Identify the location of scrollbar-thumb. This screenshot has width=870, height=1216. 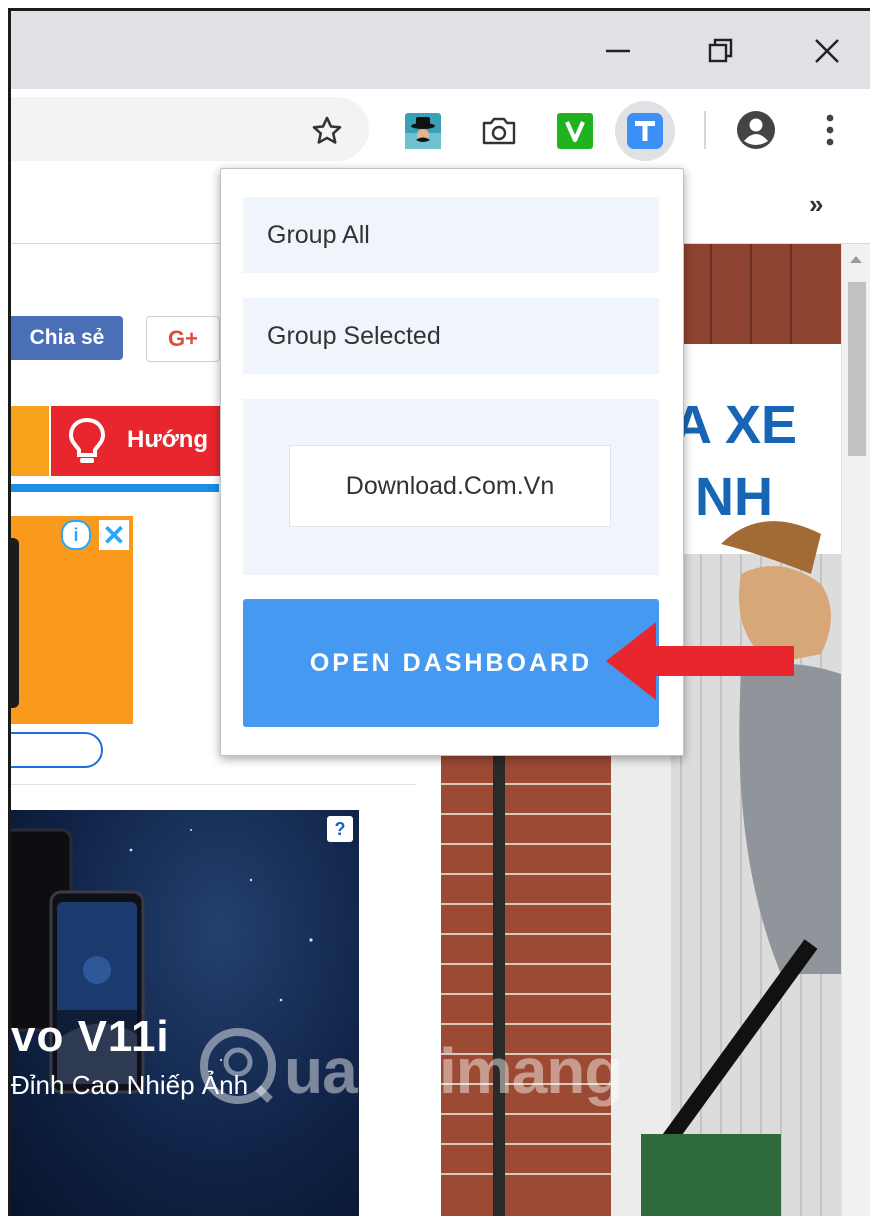
(857, 369).